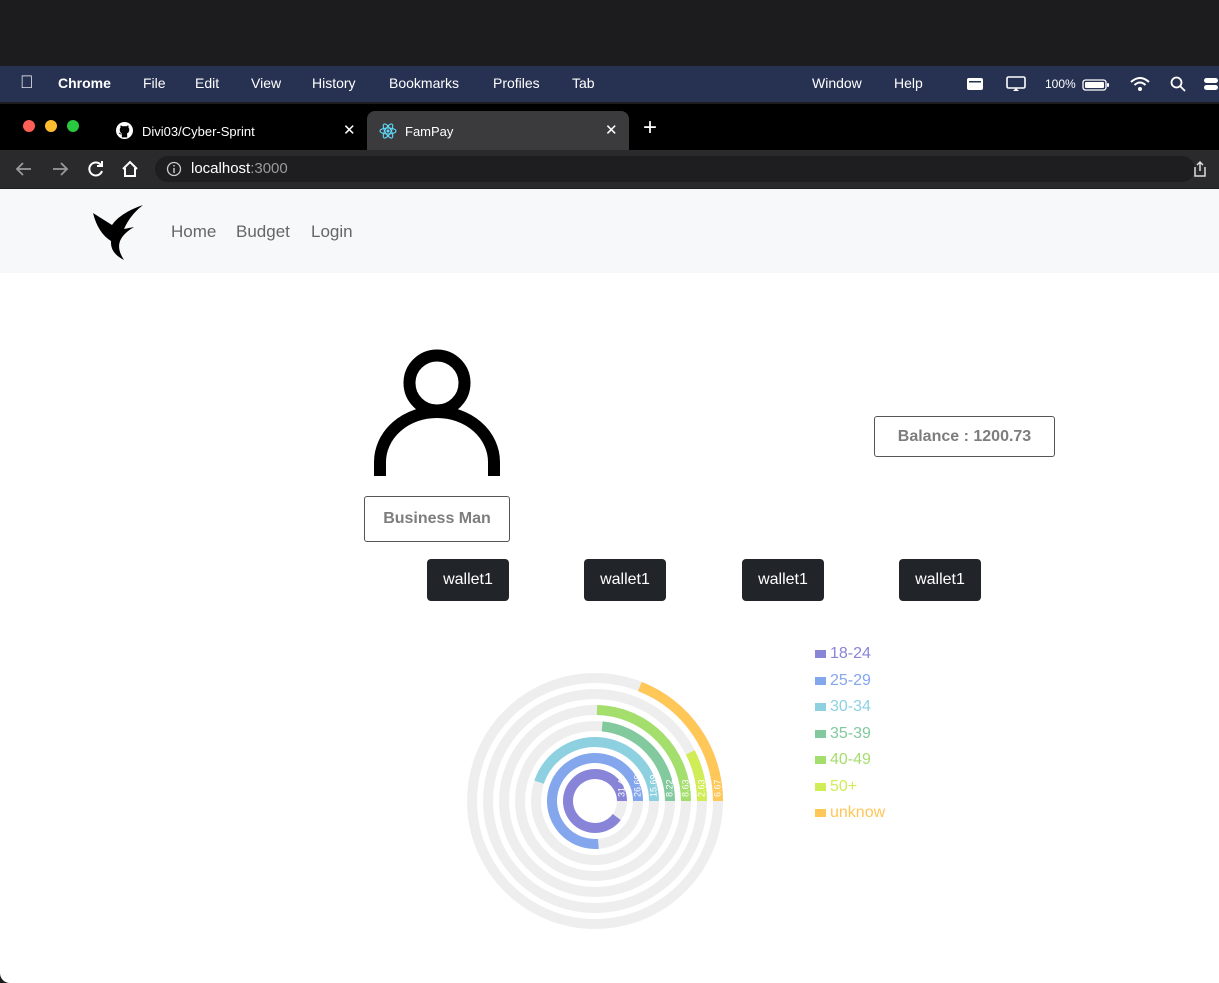 This screenshot has width=1219, height=983. I want to click on share-icon, so click(1200, 171).